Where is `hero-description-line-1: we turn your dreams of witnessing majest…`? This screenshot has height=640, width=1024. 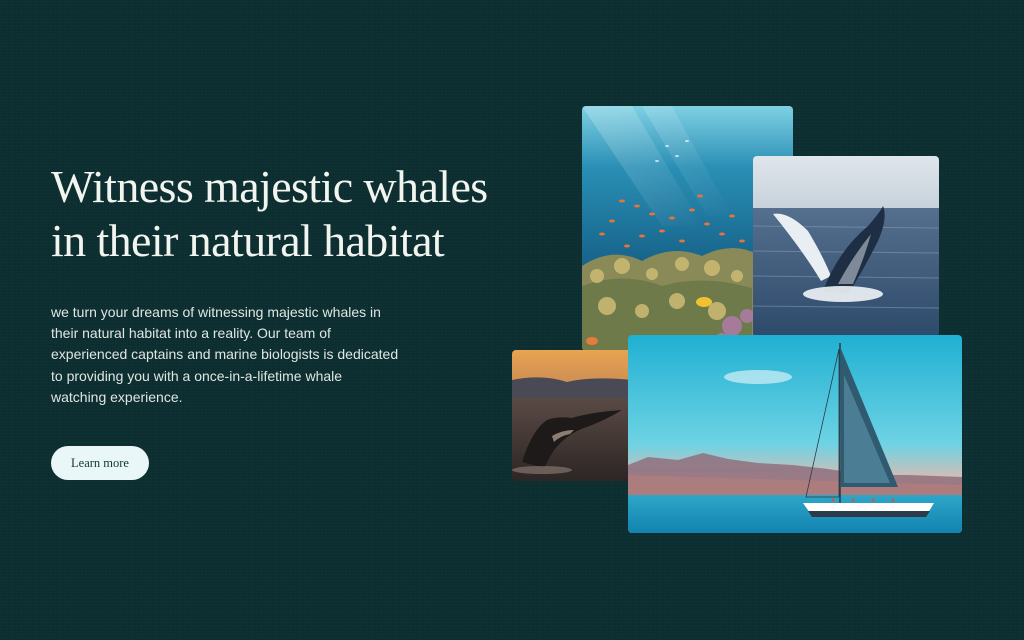
hero-description-line-1: we turn your dreams of witnessing majest… is located at coordinates (216, 312).